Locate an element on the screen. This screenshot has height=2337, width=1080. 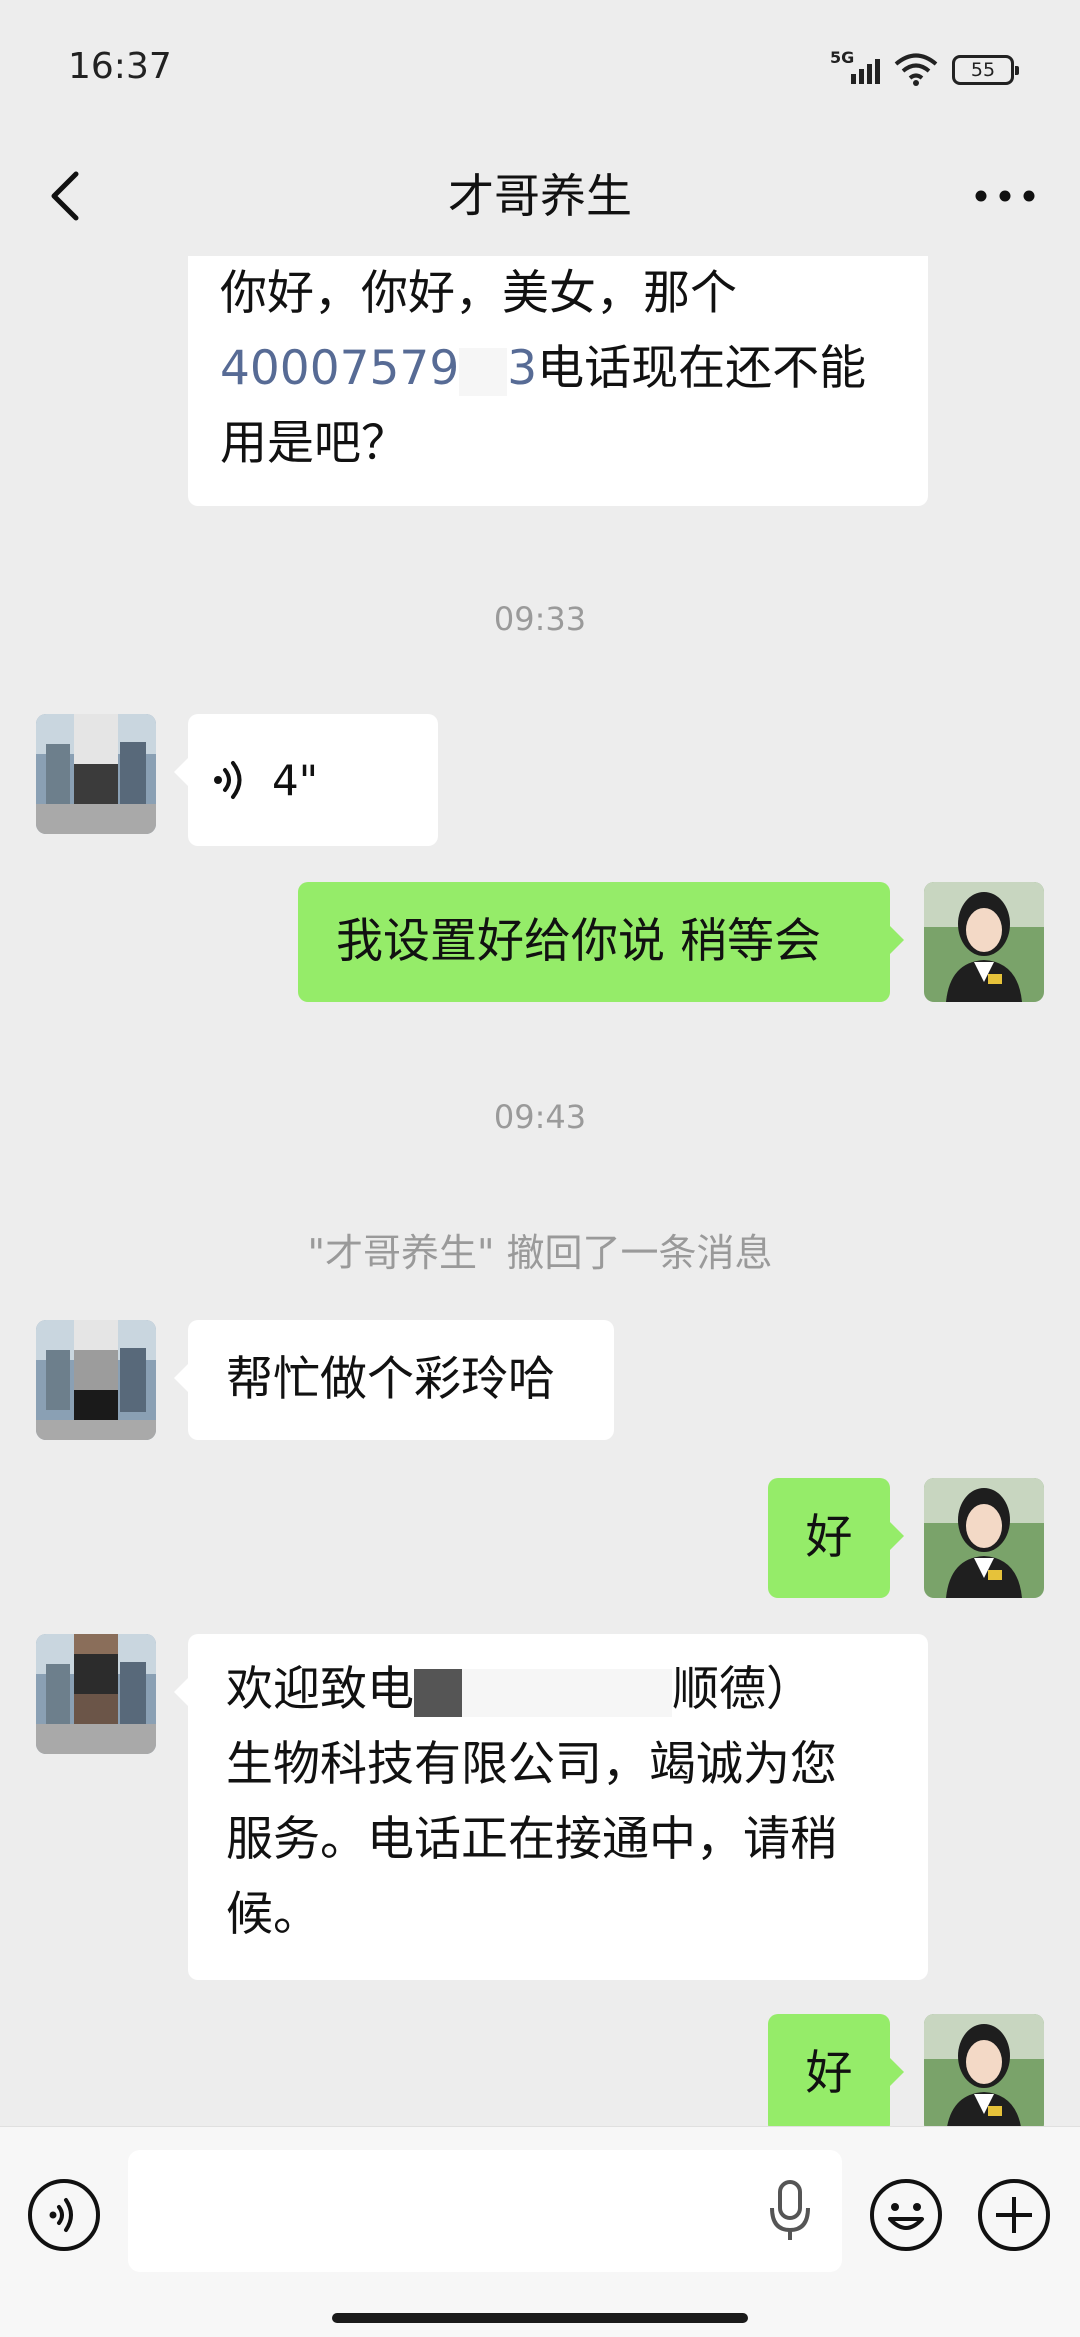
message-text: 用是吧？ is located at coordinates (314, 443).